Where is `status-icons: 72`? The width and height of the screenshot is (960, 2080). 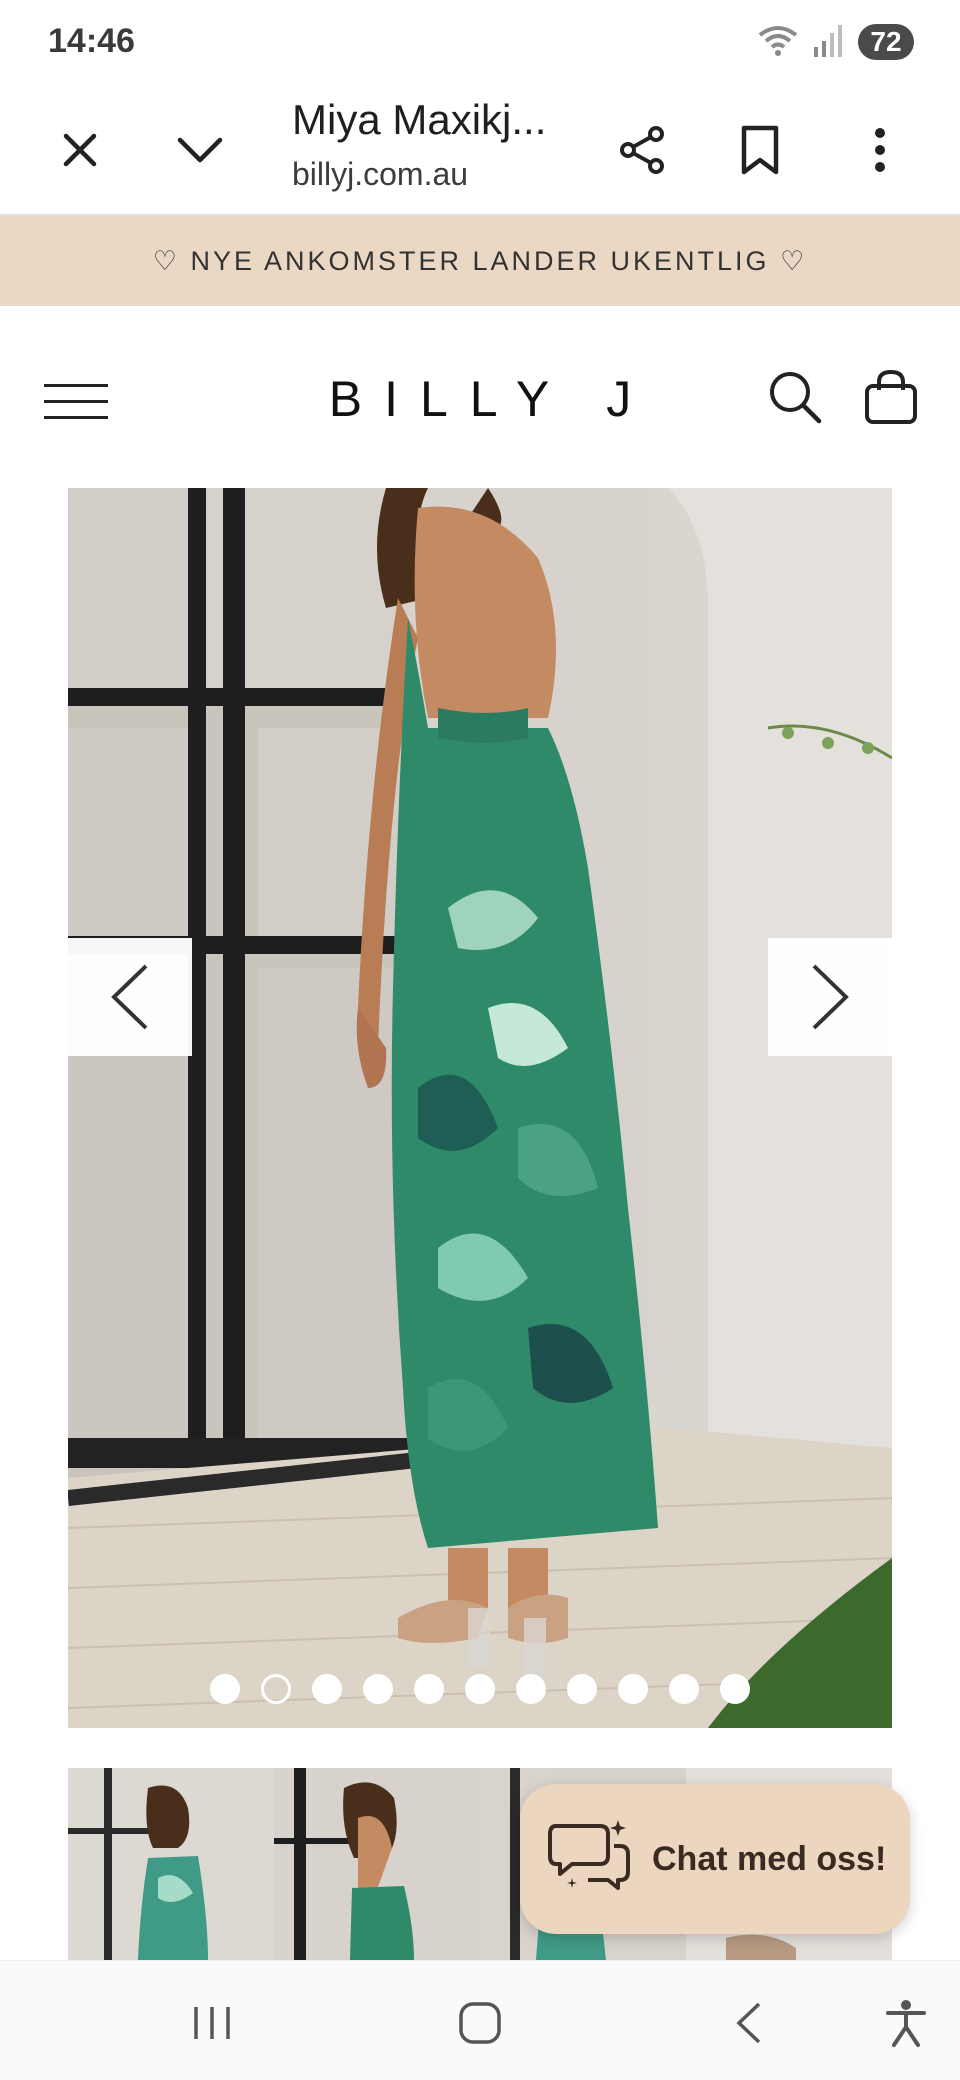 status-icons: 72 is located at coordinates (836, 42).